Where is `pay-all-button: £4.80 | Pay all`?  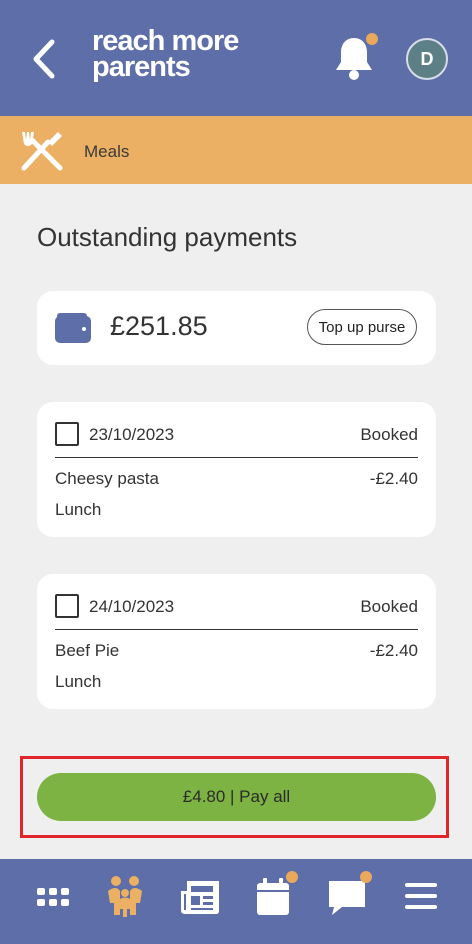
pay-all-button: £4.80 | Pay all is located at coordinates (236, 797).